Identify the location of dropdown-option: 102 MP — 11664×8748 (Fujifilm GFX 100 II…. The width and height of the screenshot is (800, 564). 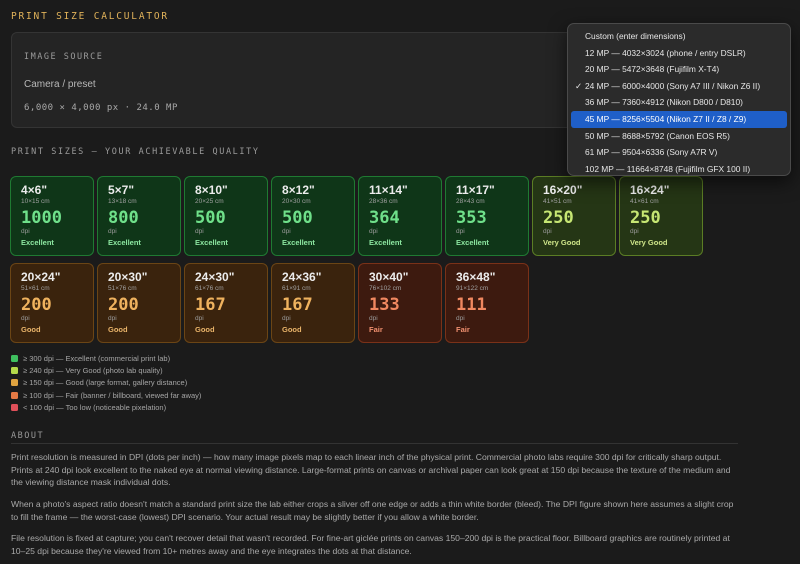
(679, 169).